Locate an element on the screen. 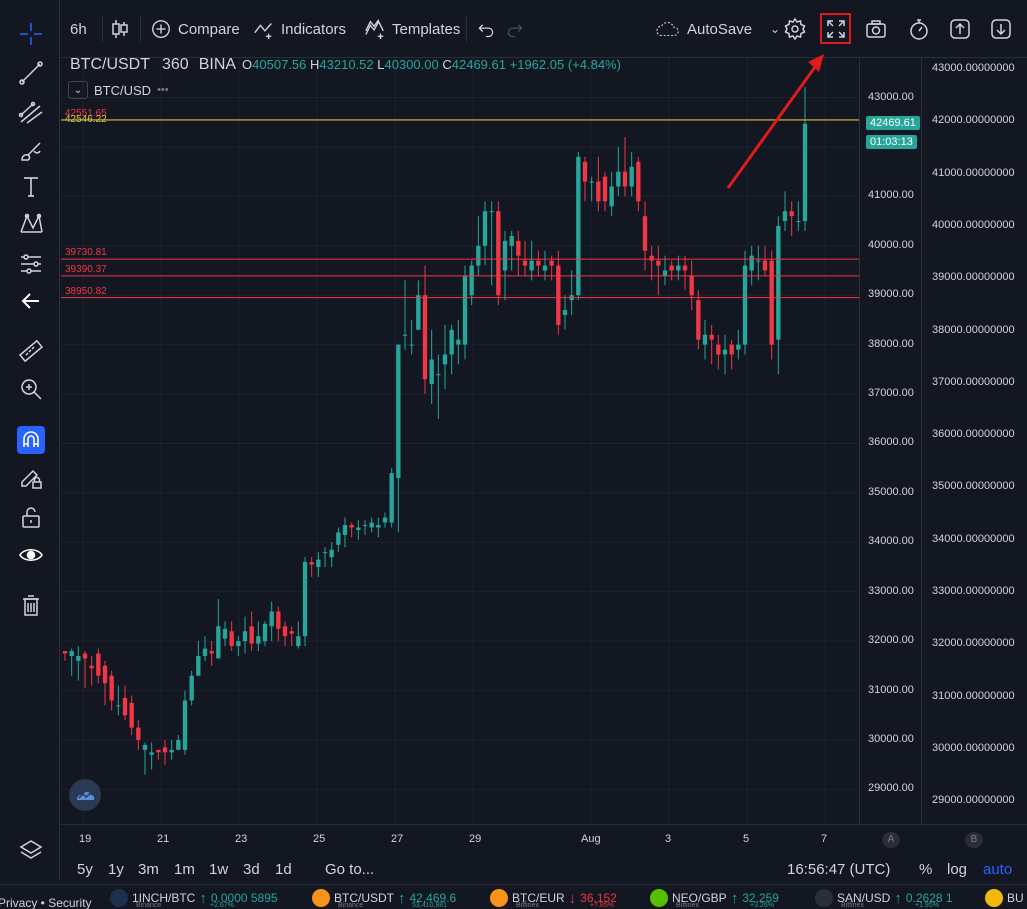 The image size is (1027, 909). range-3d: 3d is located at coordinates (251, 869).